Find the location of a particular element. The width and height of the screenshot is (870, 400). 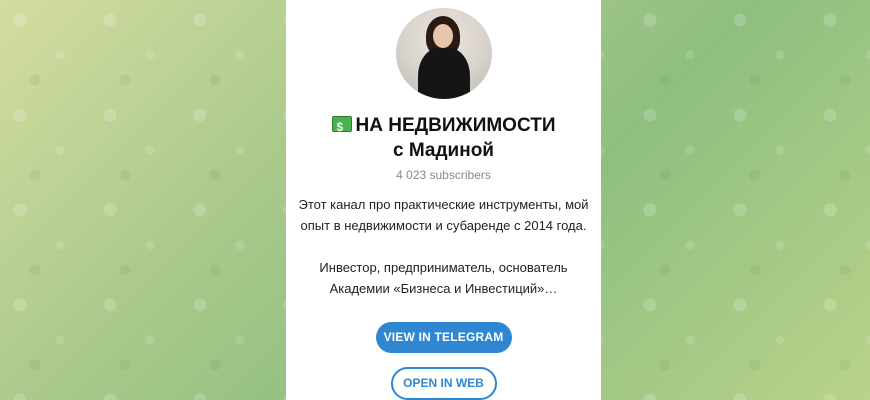

avatar-body is located at coordinates (443, 73).